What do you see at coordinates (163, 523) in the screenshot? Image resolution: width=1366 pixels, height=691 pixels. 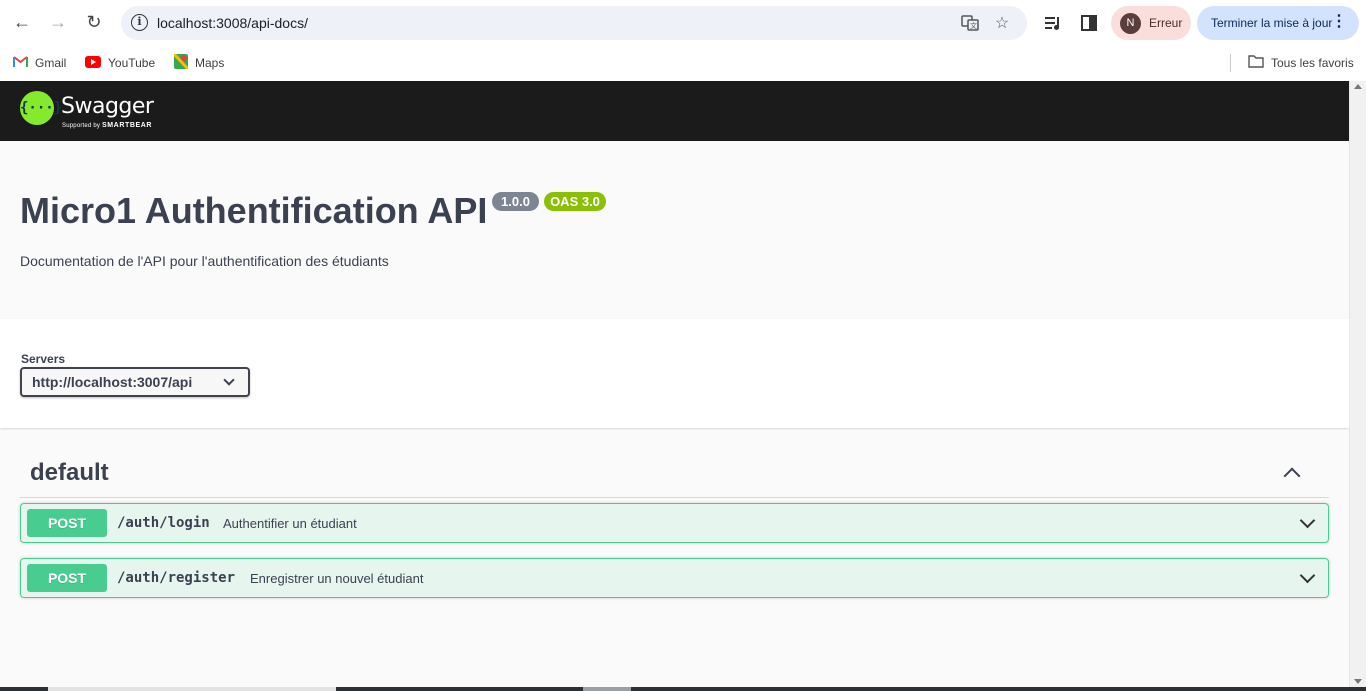 I see `operation-path: /auth/login` at bounding box center [163, 523].